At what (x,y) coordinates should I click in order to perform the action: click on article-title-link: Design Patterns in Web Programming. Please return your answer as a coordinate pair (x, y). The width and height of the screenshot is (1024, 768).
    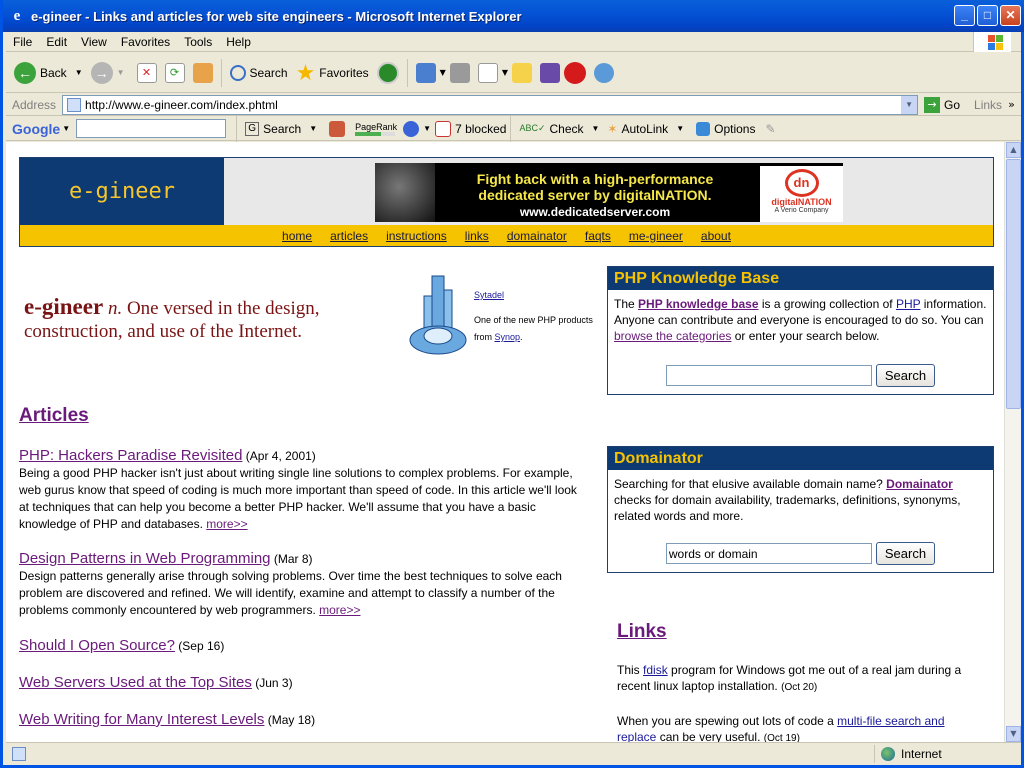
    Looking at the image, I should click on (145, 558).